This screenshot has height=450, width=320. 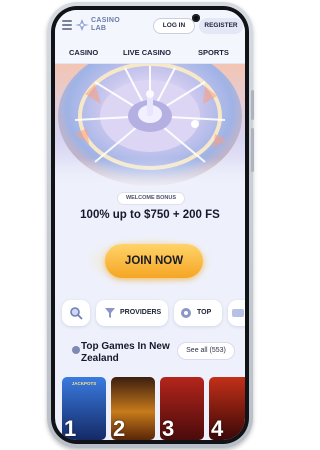 I want to click on login-button: LOG IN, so click(x=174, y=26).